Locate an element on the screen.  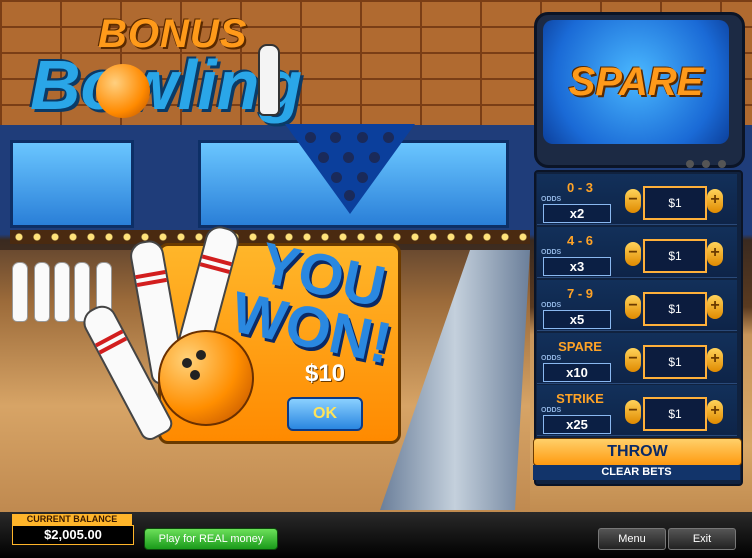
bet-range-label: 0 - 3 is located at coordinates (579, 187).